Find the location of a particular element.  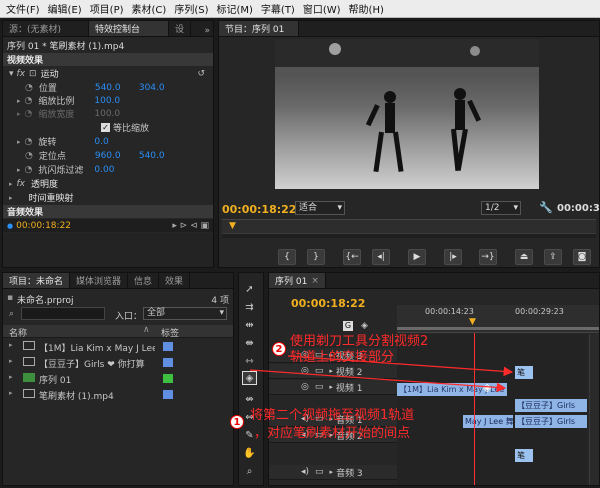

step-2-badge: 2 is located at coordinates (279, 349).